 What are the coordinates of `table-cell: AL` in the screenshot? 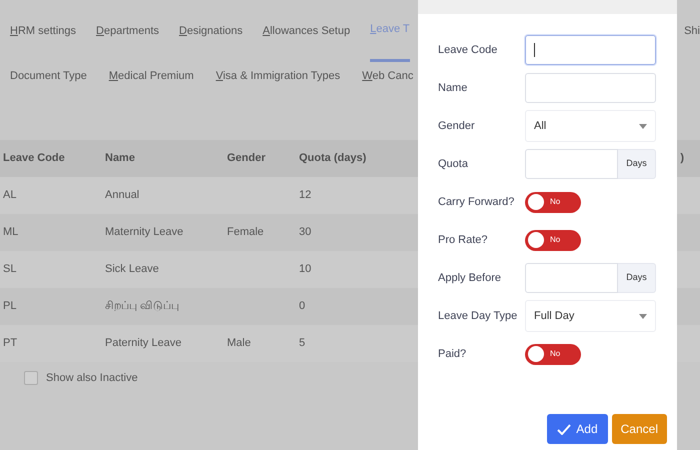 It's located at (9, 195).